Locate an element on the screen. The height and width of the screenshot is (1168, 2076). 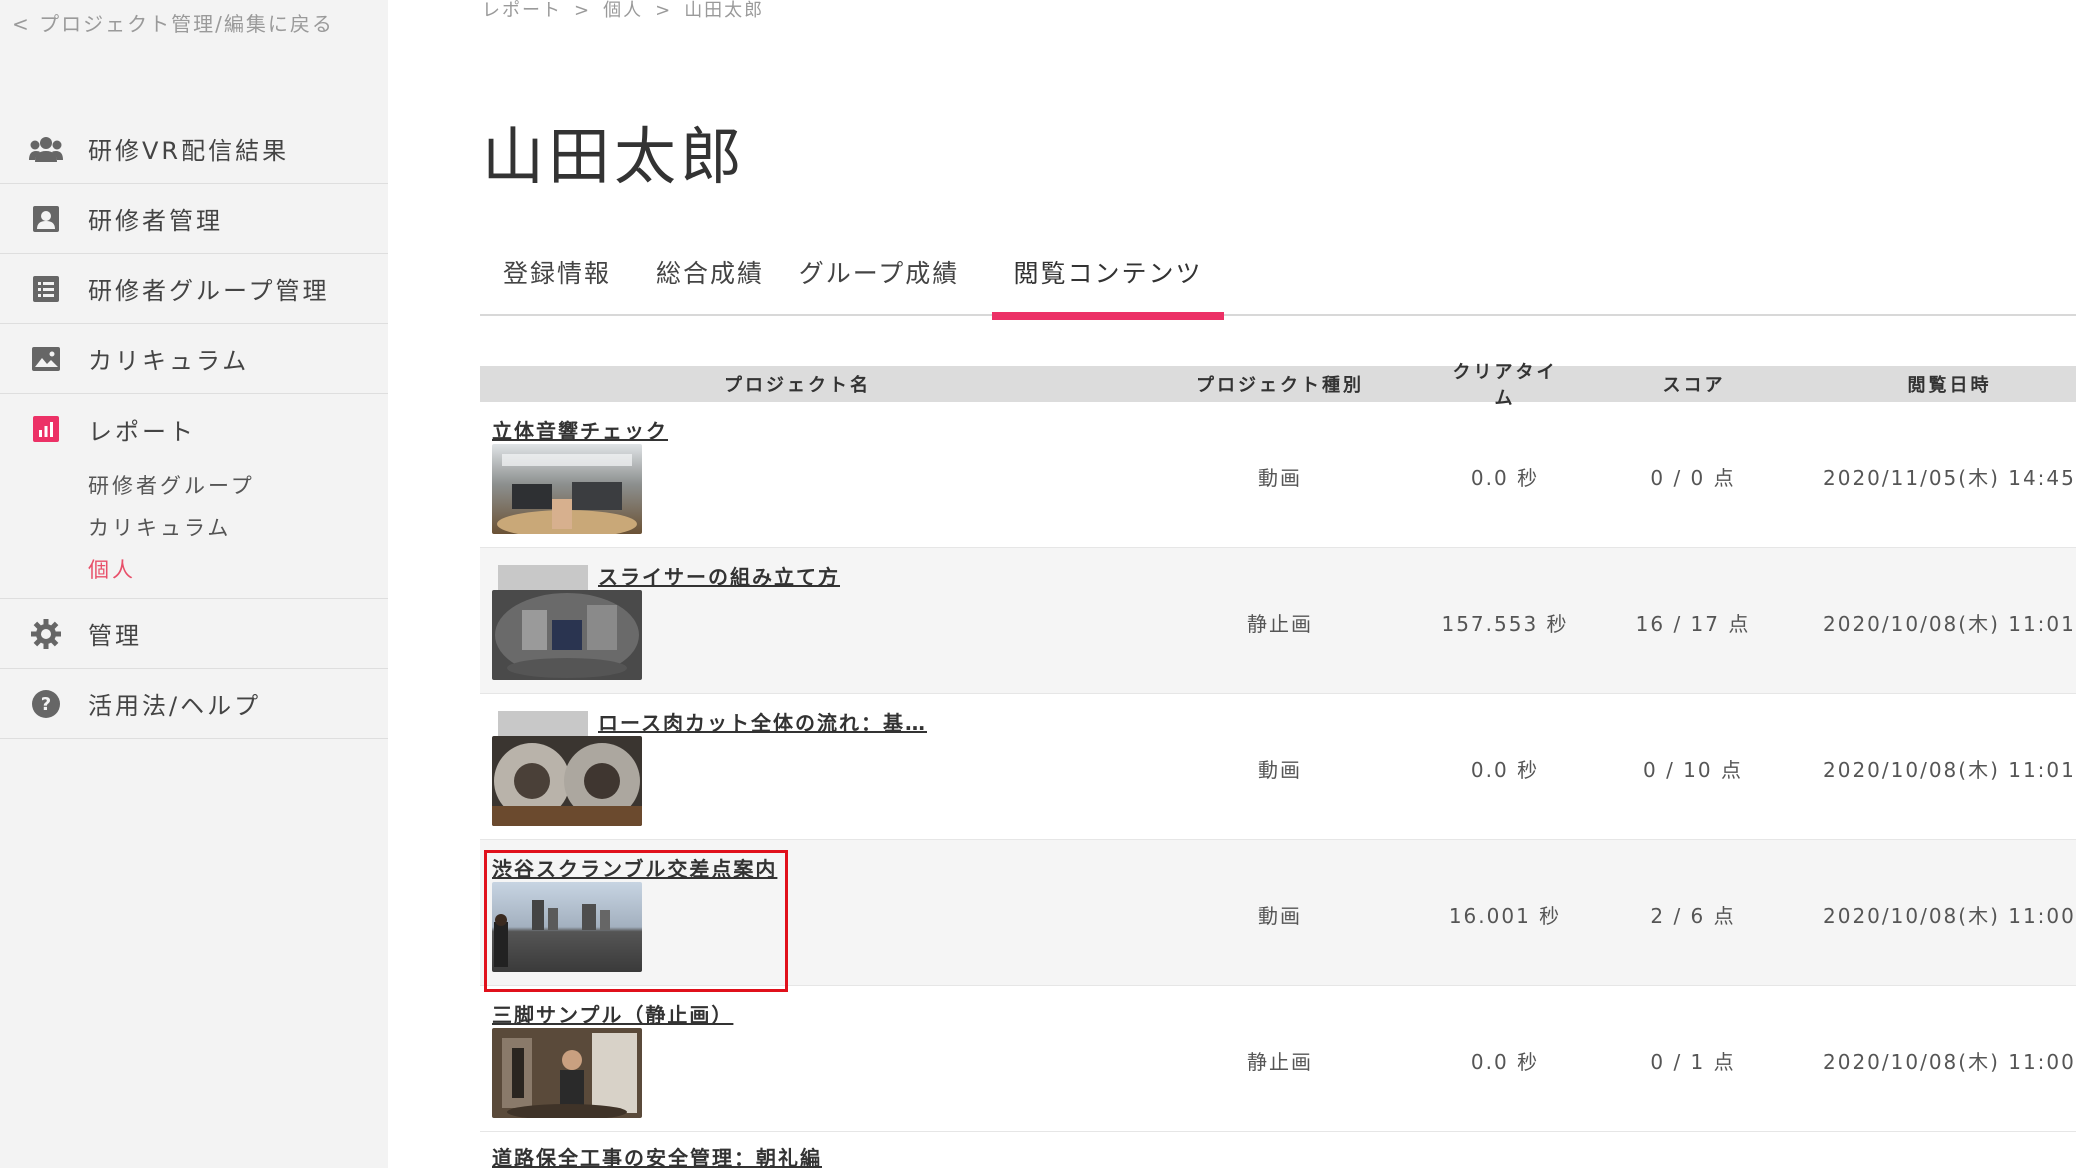
sidebar-item-help: ? 活用法/ヘルプ is located at coordinates (194, 704).